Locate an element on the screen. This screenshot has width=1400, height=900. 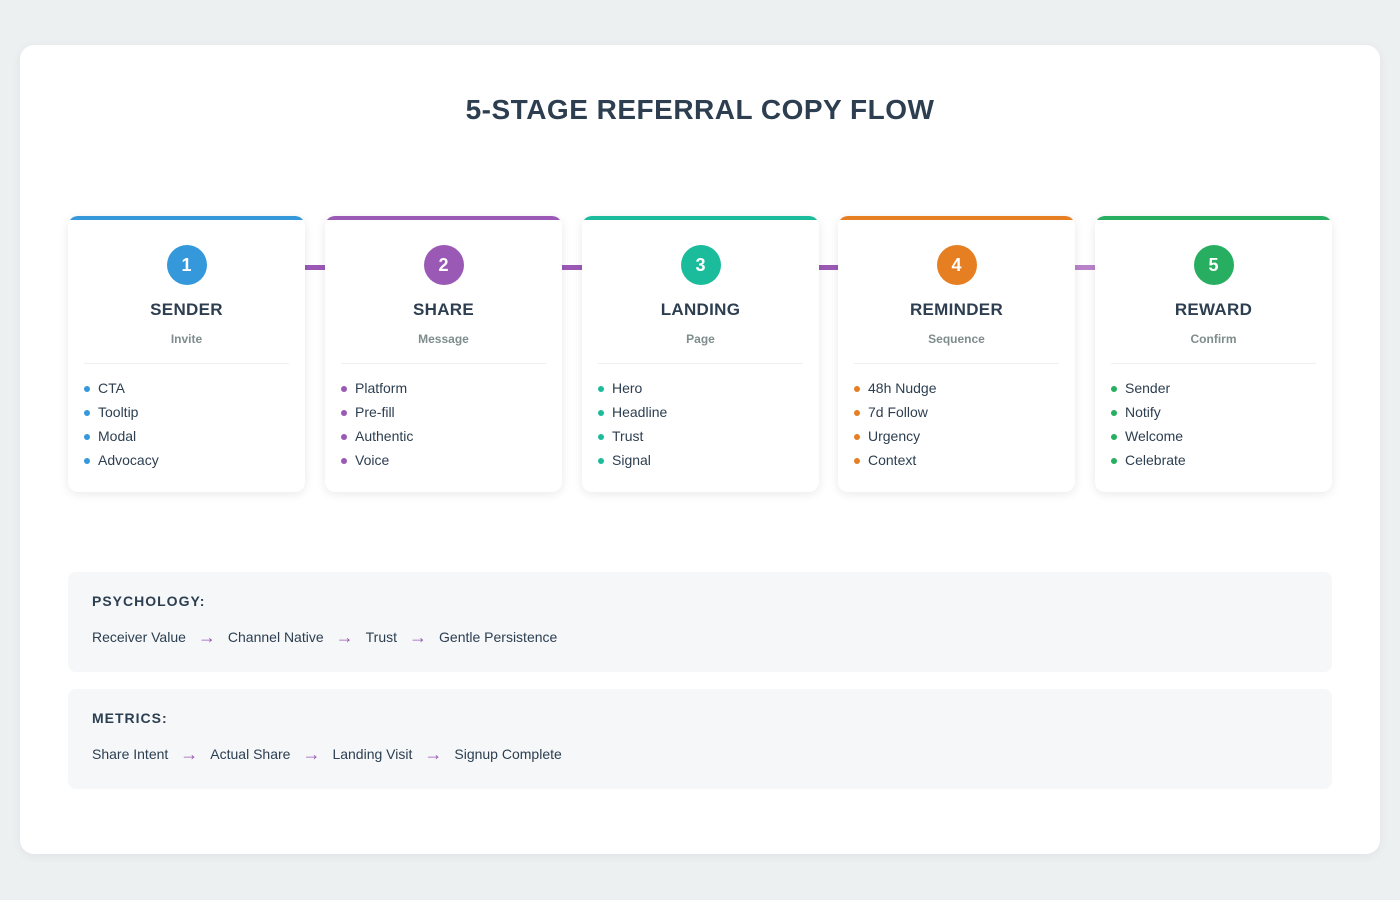
list-item: Context is located at coordinates (956, 462).